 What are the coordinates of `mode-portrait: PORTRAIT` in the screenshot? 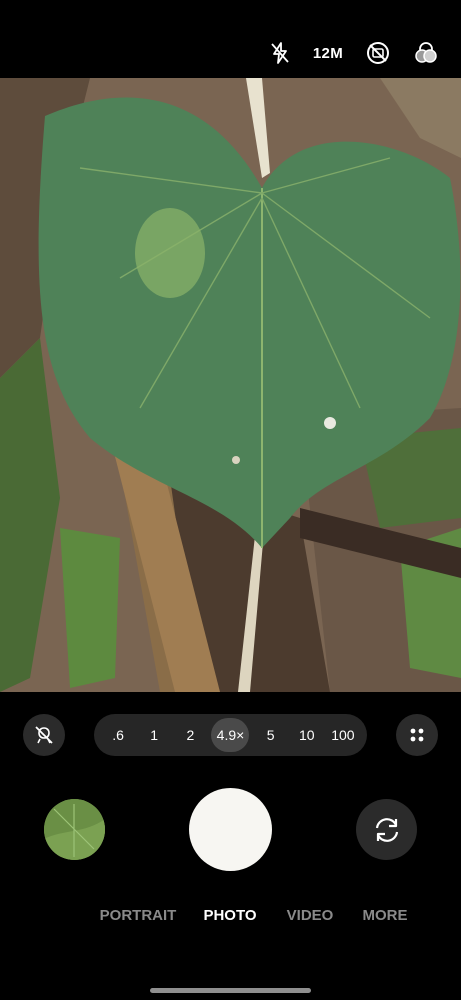 It's located at (138, 915).